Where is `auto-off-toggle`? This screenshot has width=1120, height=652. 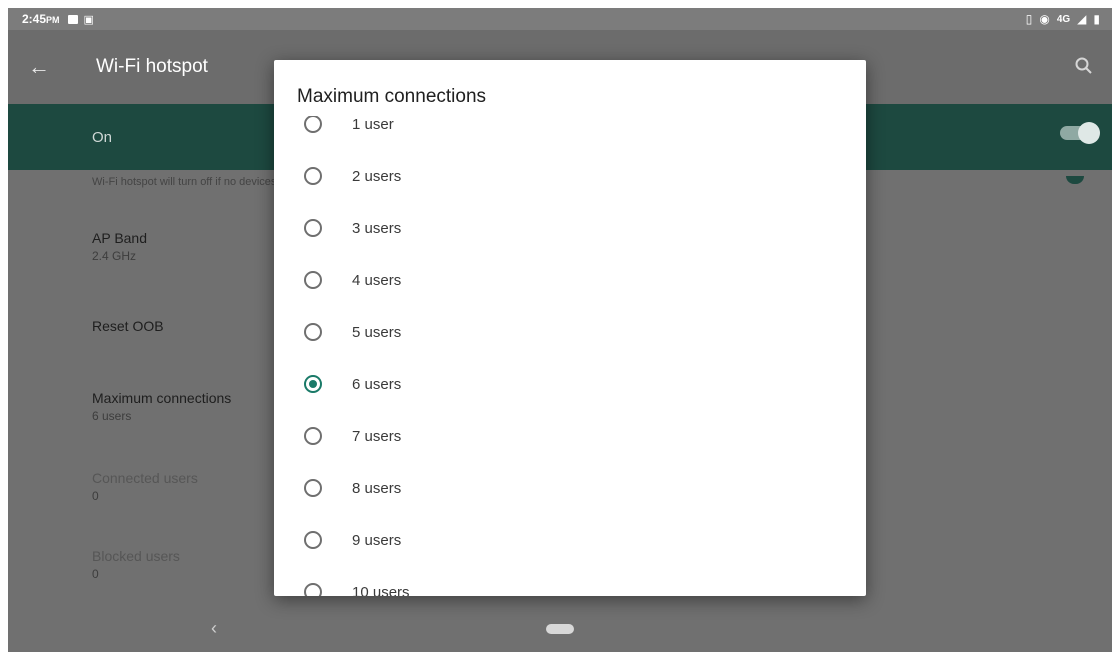
auto-off-toggle is located at coordinates (1075, 180).